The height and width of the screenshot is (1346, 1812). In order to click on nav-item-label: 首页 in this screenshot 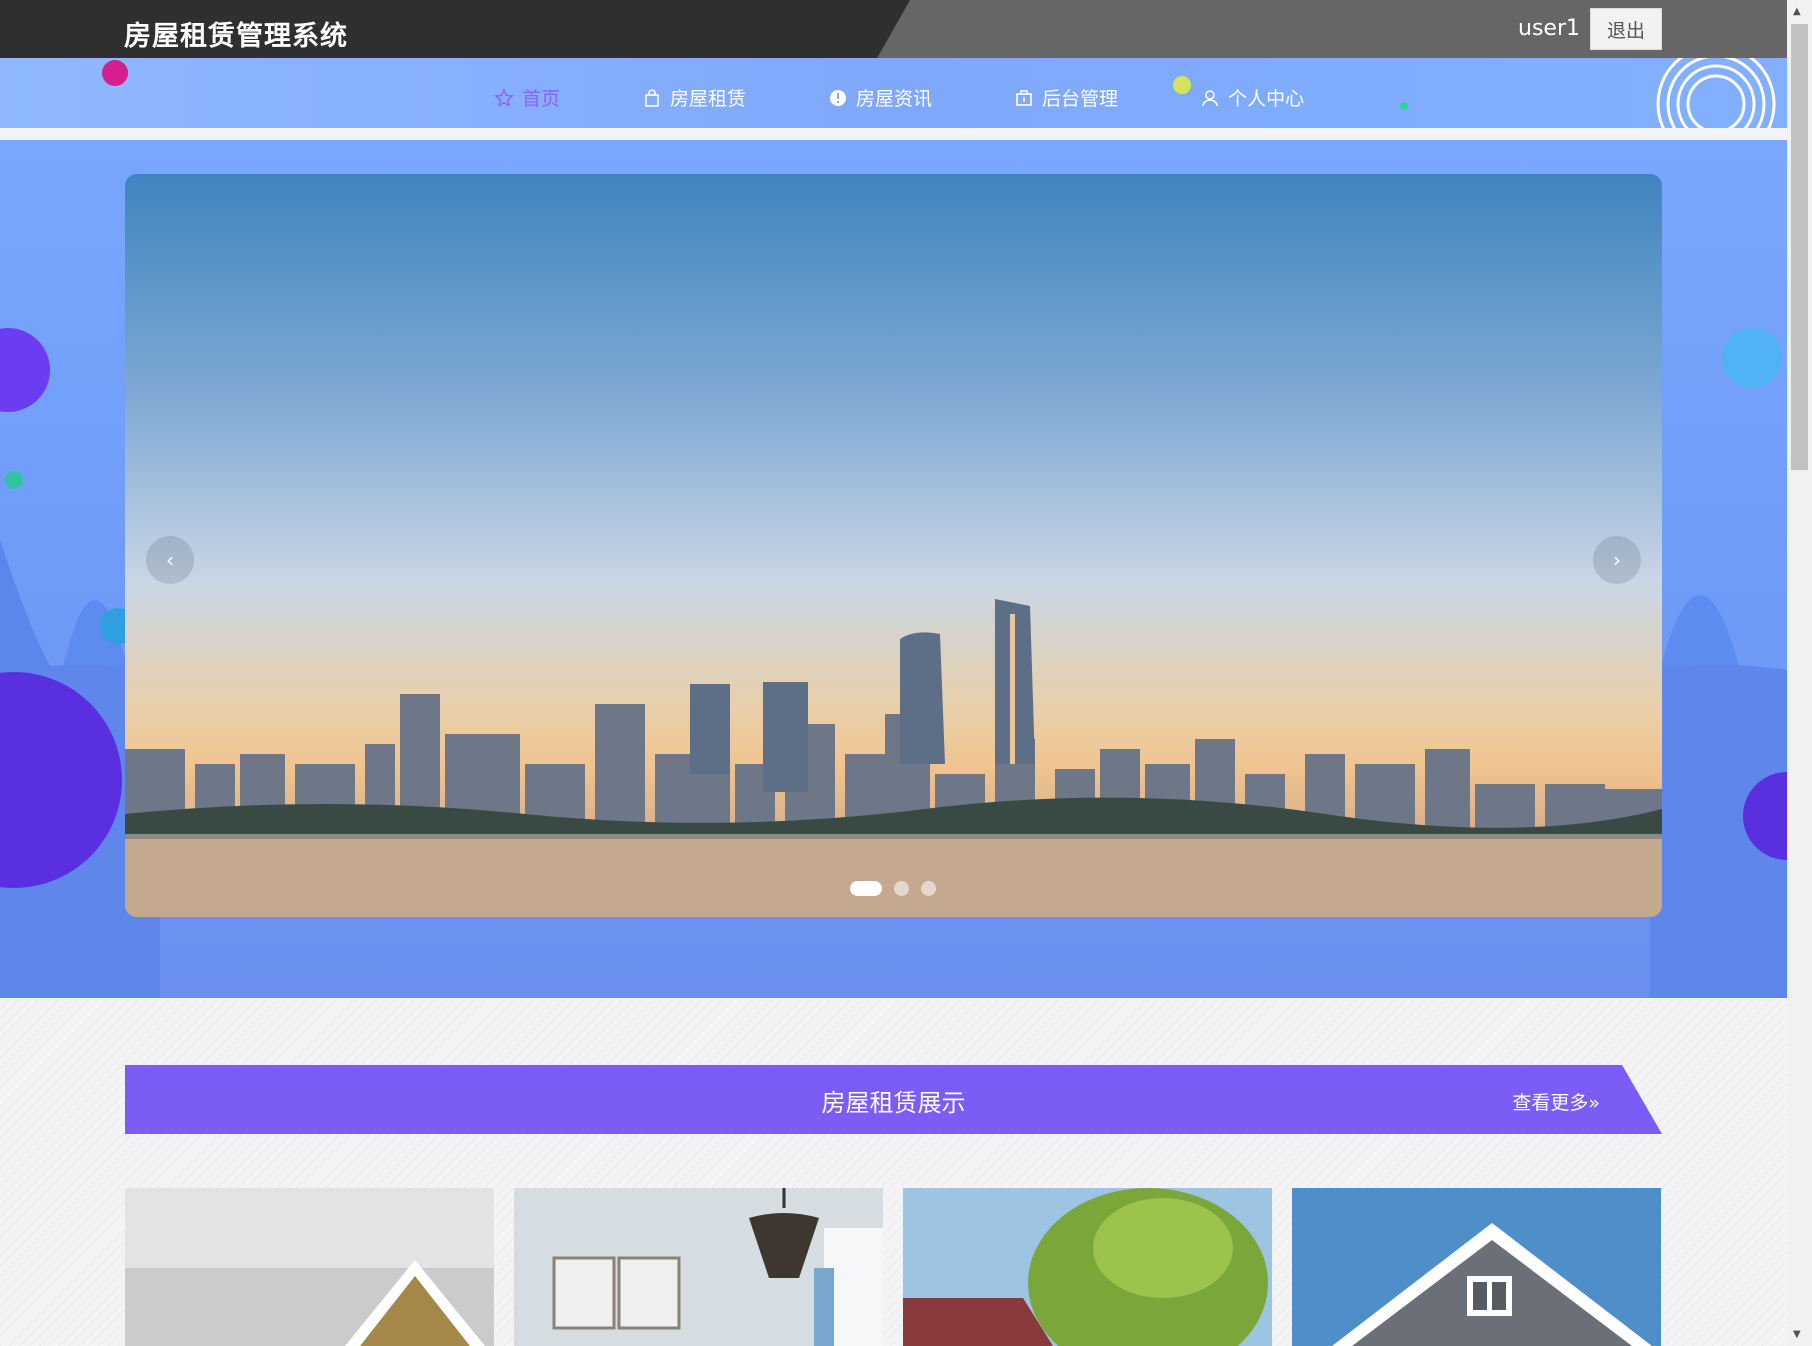, I will do `click(541, 99)`.